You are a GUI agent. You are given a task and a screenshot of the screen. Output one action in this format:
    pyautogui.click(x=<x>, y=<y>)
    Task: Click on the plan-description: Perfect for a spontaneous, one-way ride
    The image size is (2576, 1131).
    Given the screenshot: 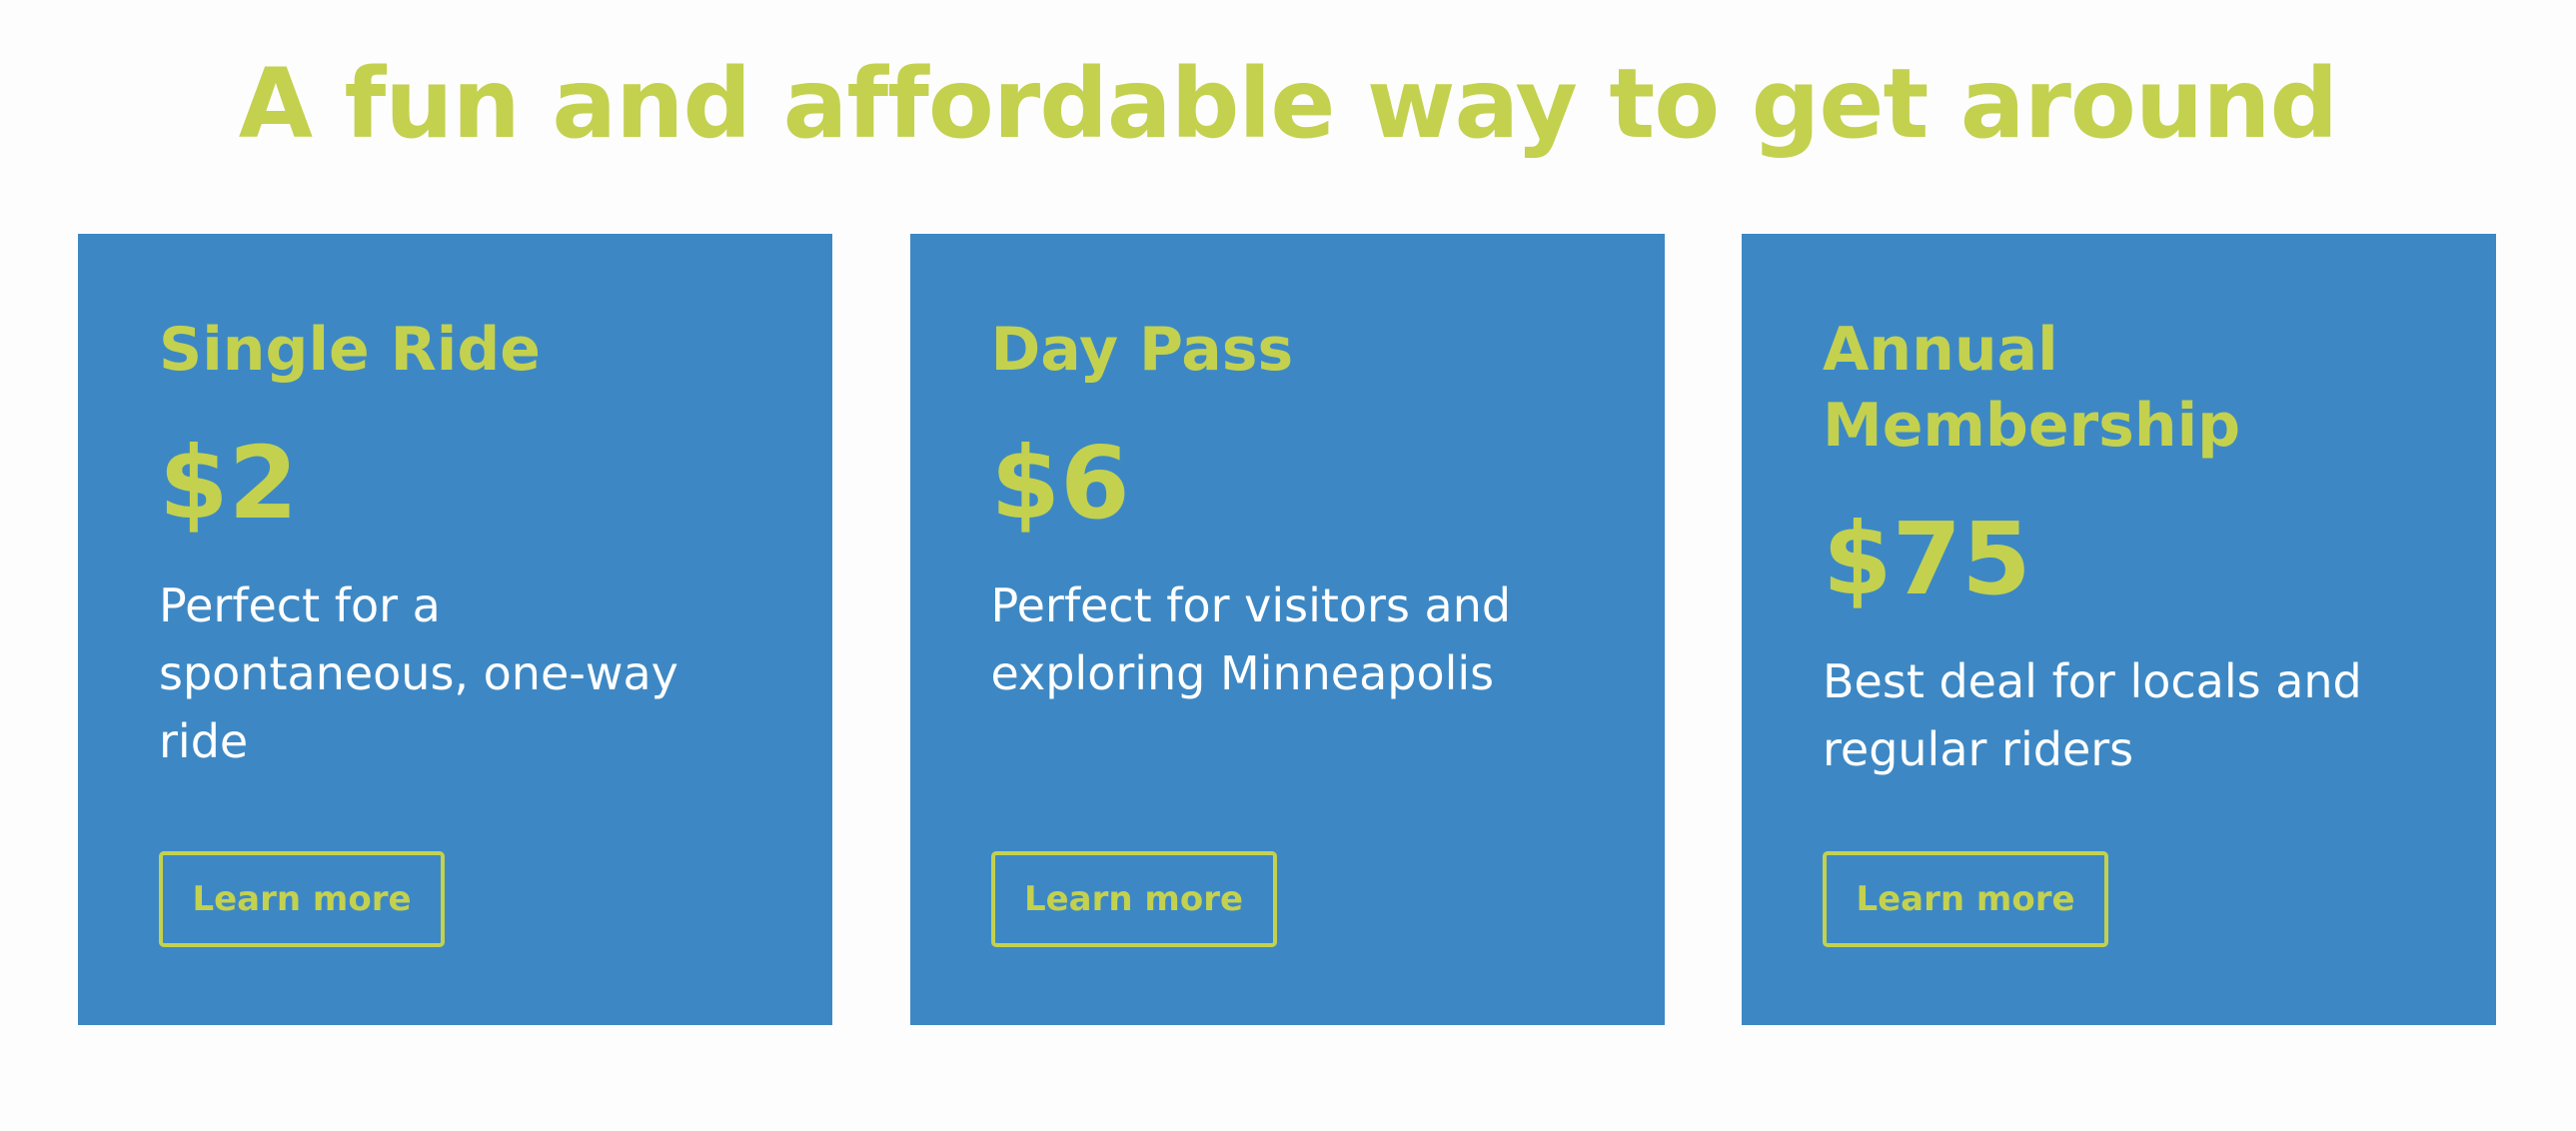 What is the action you would take?
    pyautogui.click(x=418, y=673)
    